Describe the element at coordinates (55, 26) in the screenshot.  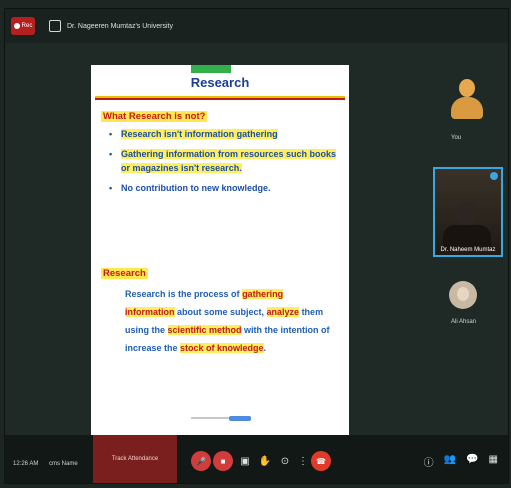
I see `shield-icon` at that location.